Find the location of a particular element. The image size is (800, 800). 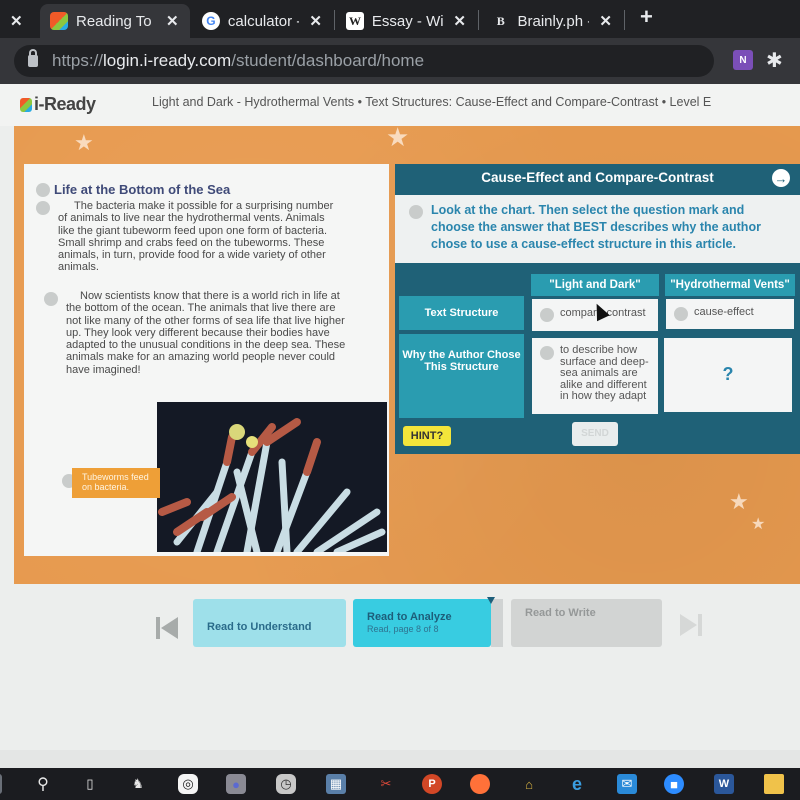

step-divider is located at coordinates (497, 623).